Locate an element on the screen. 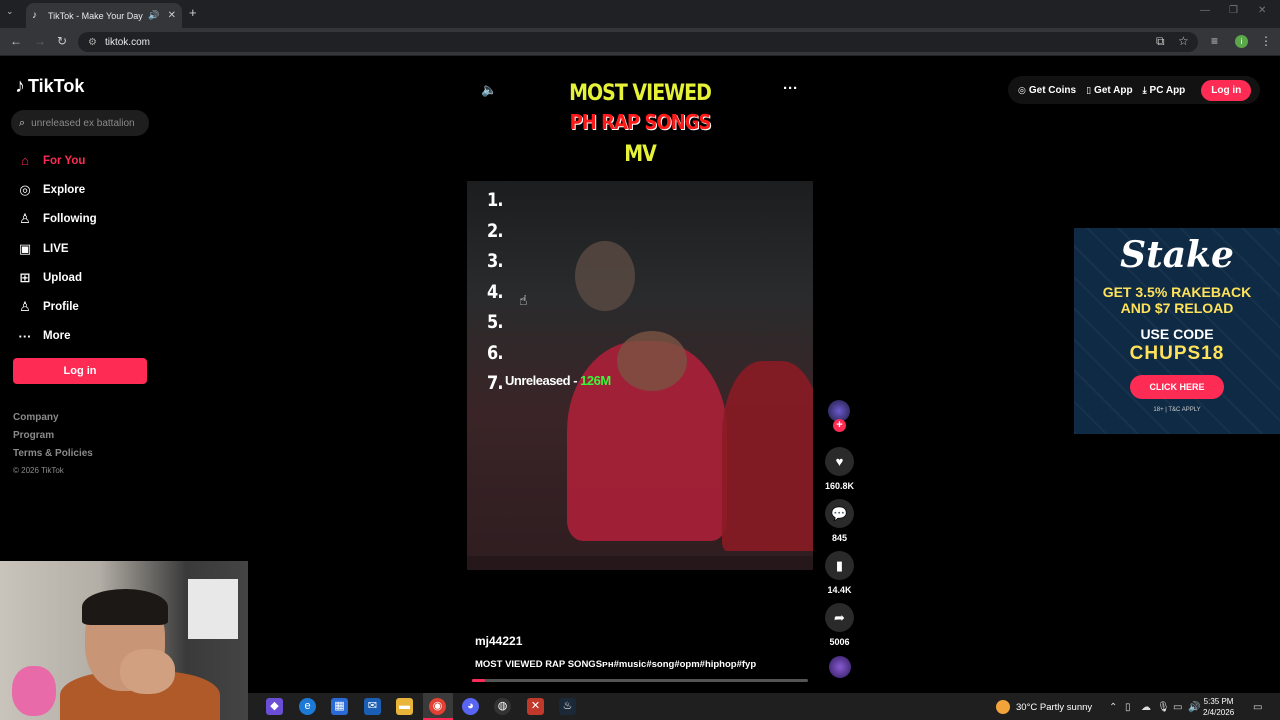 The width and height of the screenshot is (1280, 720). tray-cloud-icon: ☁ is located at coordinates (1146, 707).